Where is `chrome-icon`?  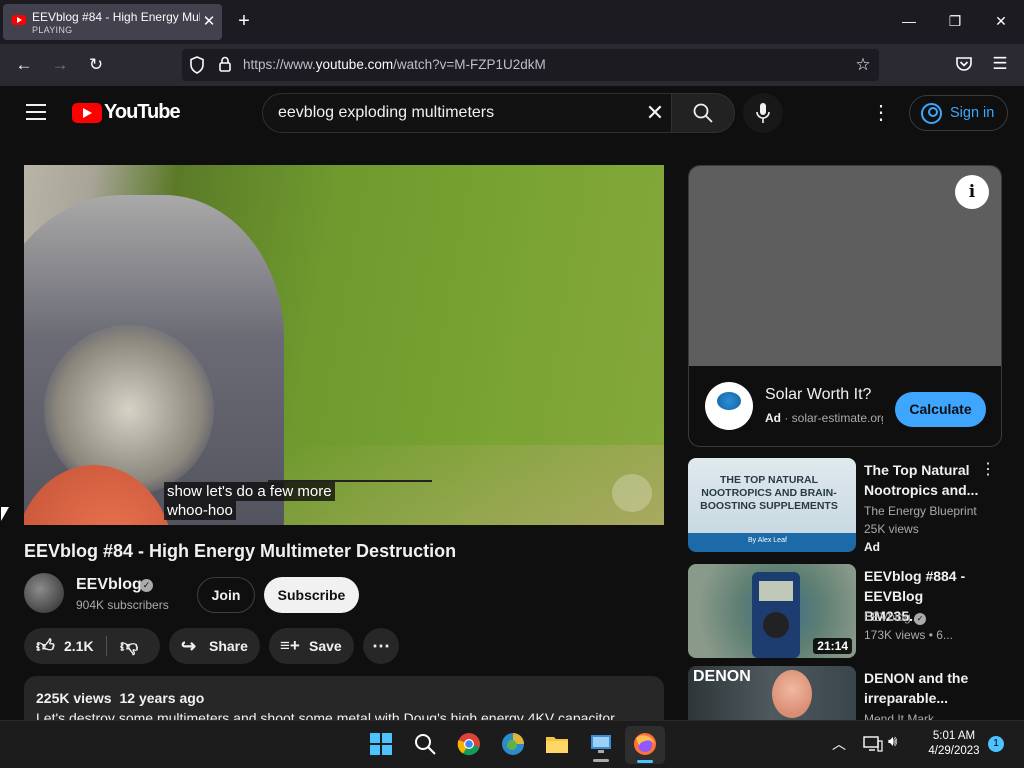 chrome-icon is located at coordinates (469, 744).